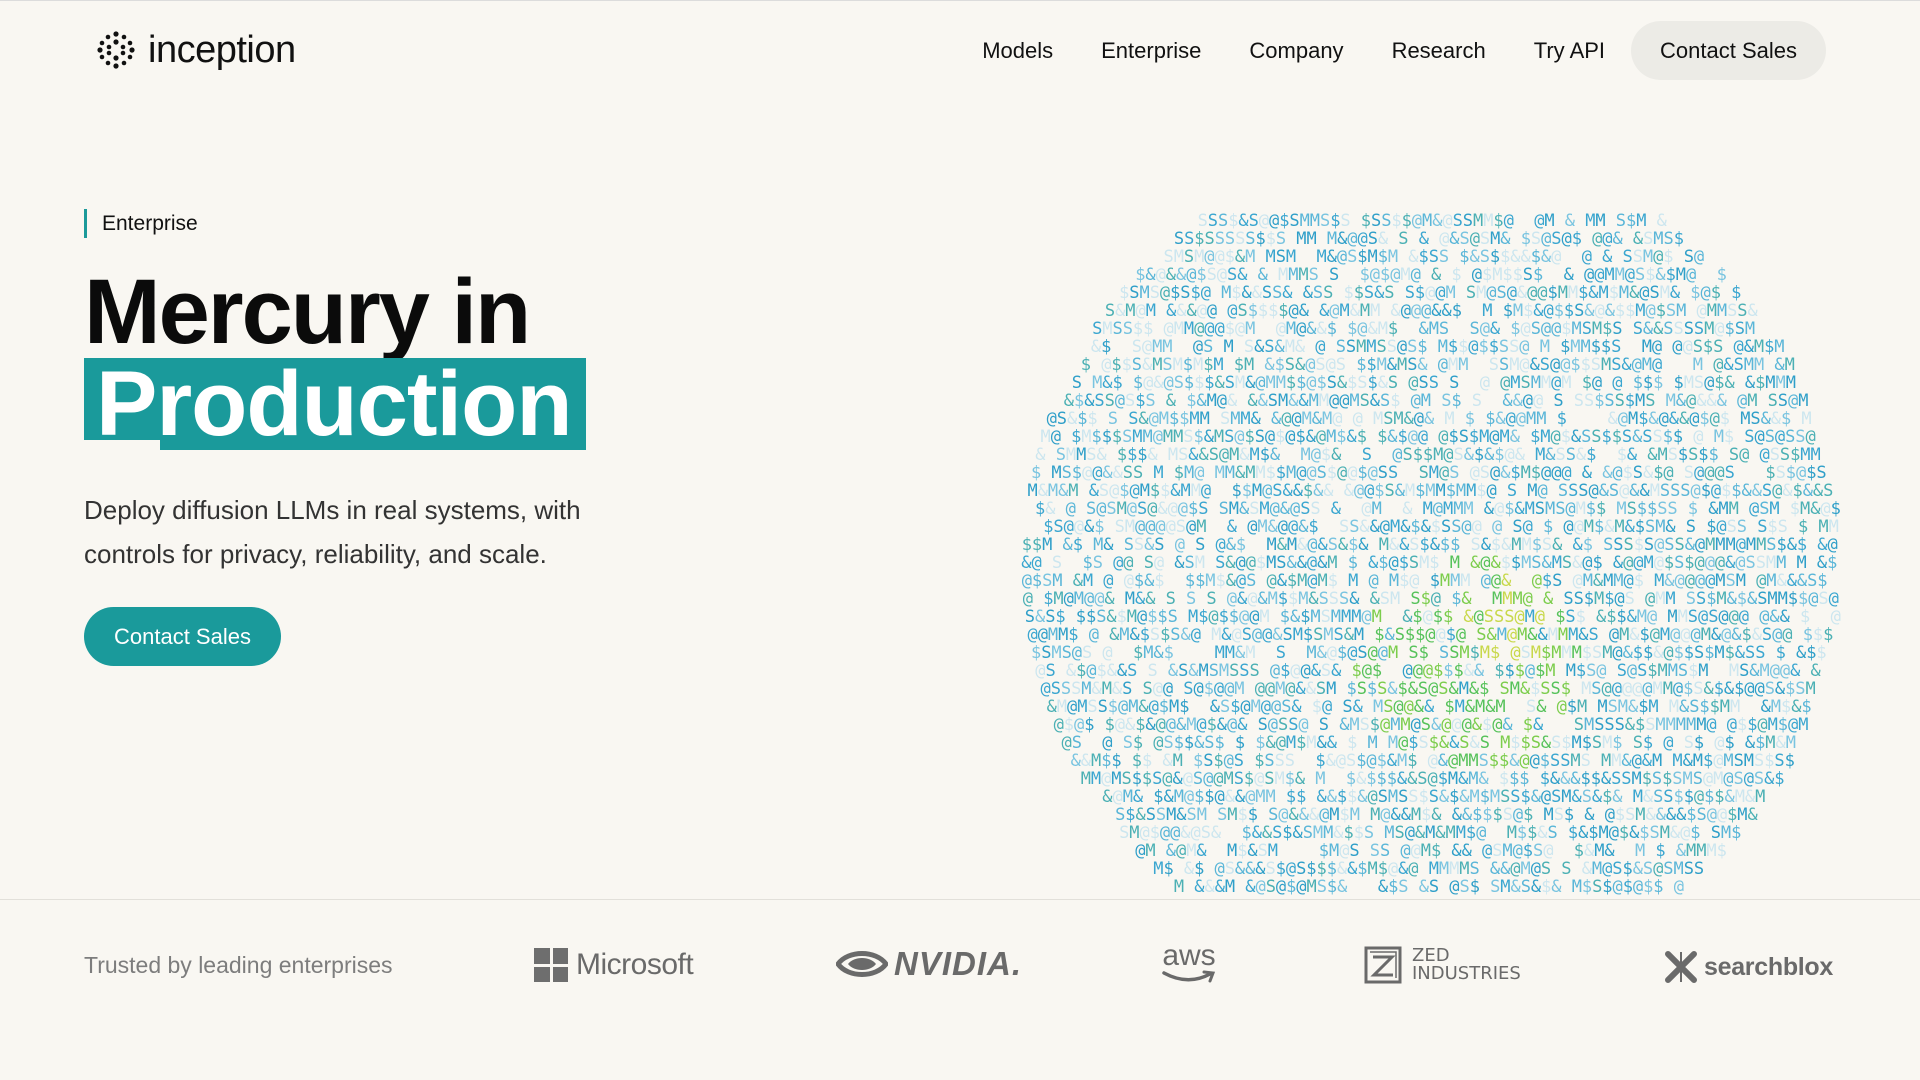 This screenshot has width=1920, height=1080. What do you see at coordinates (196, 50) in the screenshot?
I see `brand-logo: inception` at bounding box center [196, 50].